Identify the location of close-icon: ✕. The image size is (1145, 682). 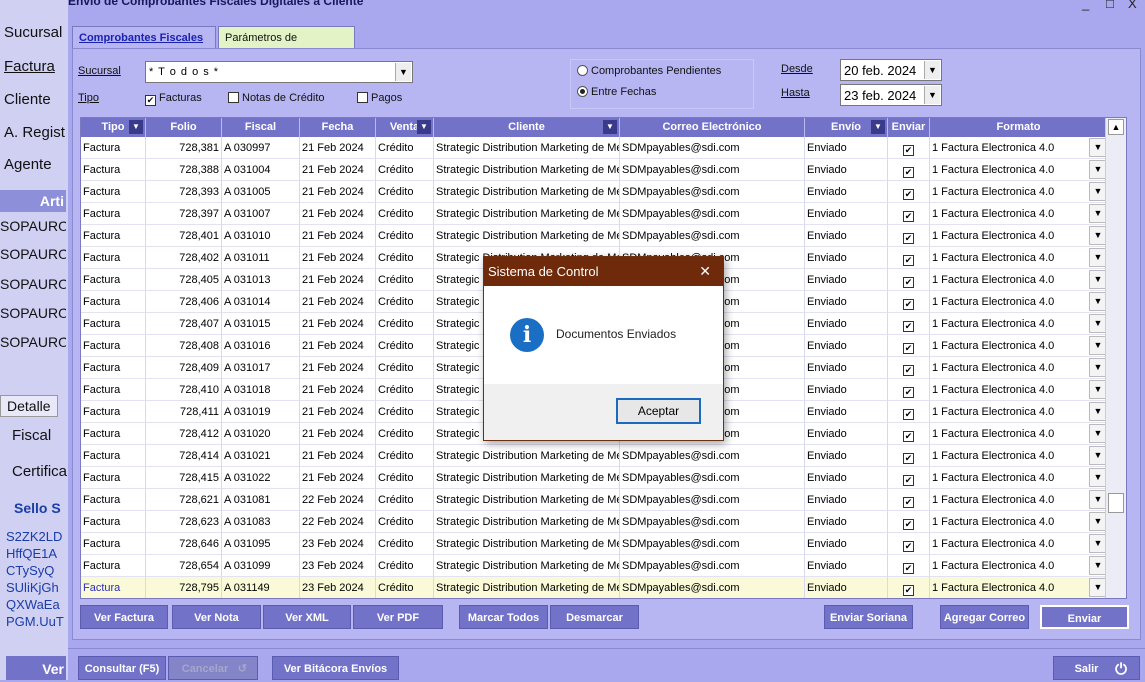
(705, 271).